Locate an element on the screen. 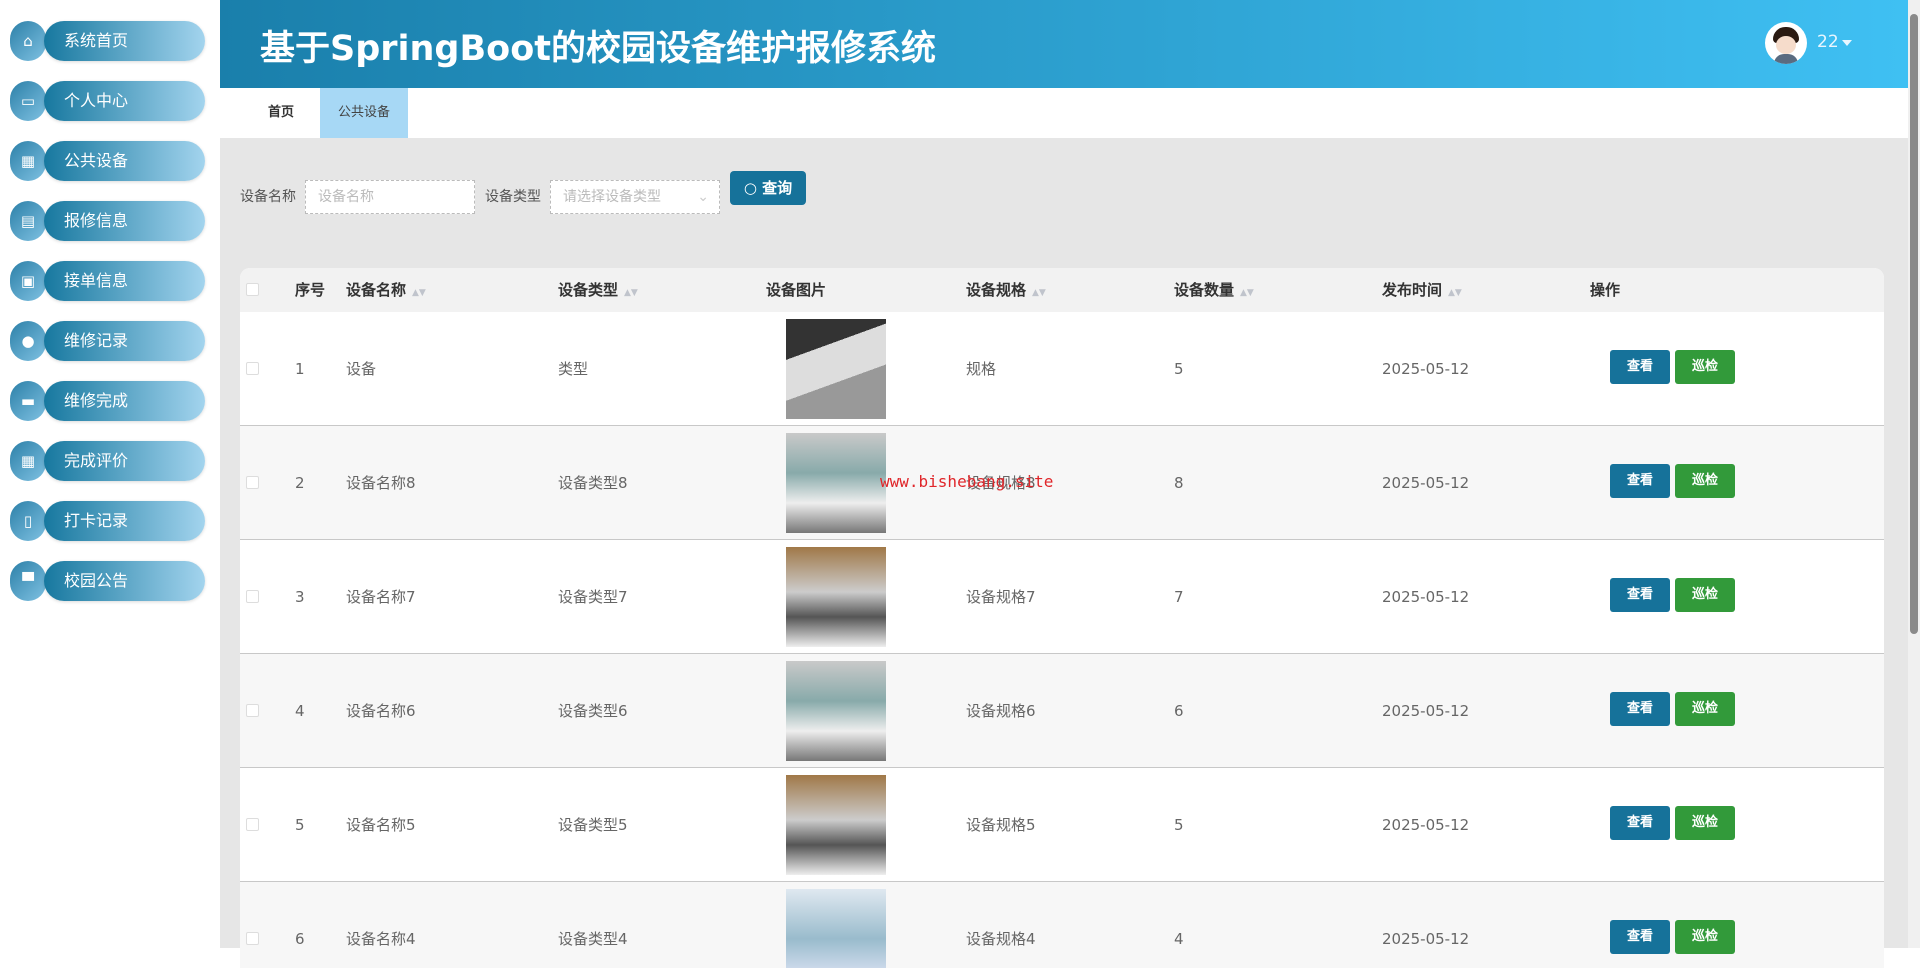 The width and height of the screenshot is (1920, 968). sidebar-item-4: ▣ 接单信息 is located at coordinates (107, 281).